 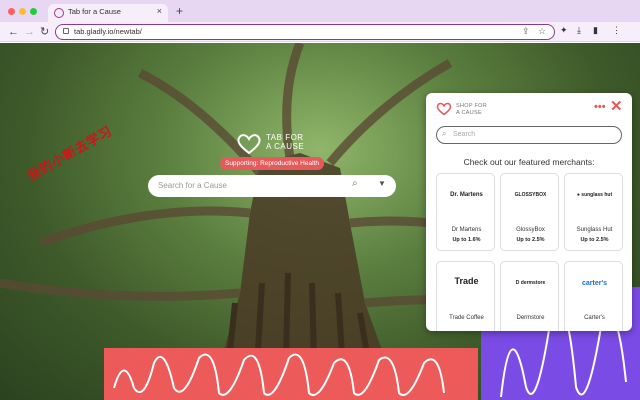 I want to click on menu-kebab-icon: ⋮, so click(x=616, y=30).